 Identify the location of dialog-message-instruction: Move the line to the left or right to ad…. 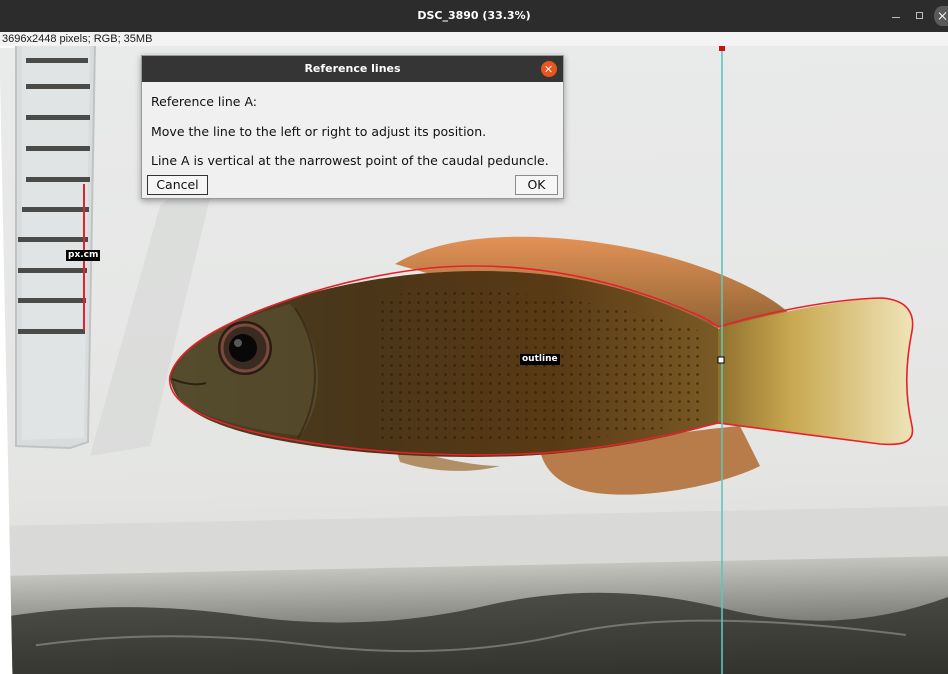
(319, 131).